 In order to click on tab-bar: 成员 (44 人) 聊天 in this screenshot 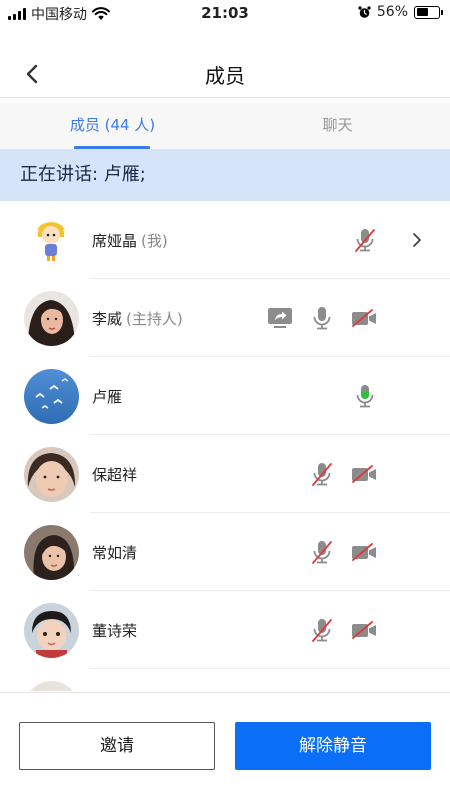, I will do `click(225, 125)`.